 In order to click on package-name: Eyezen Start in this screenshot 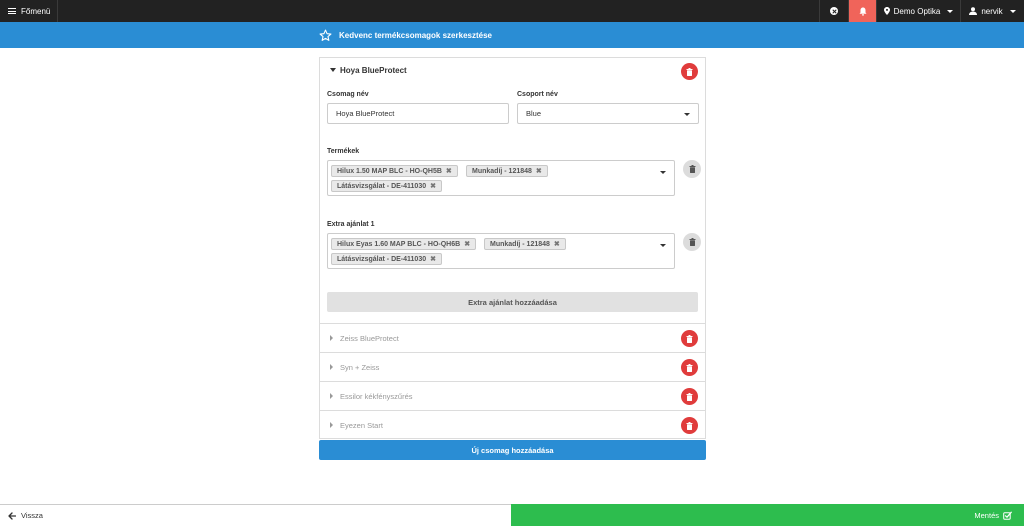, I will do `click(361, 425)`.